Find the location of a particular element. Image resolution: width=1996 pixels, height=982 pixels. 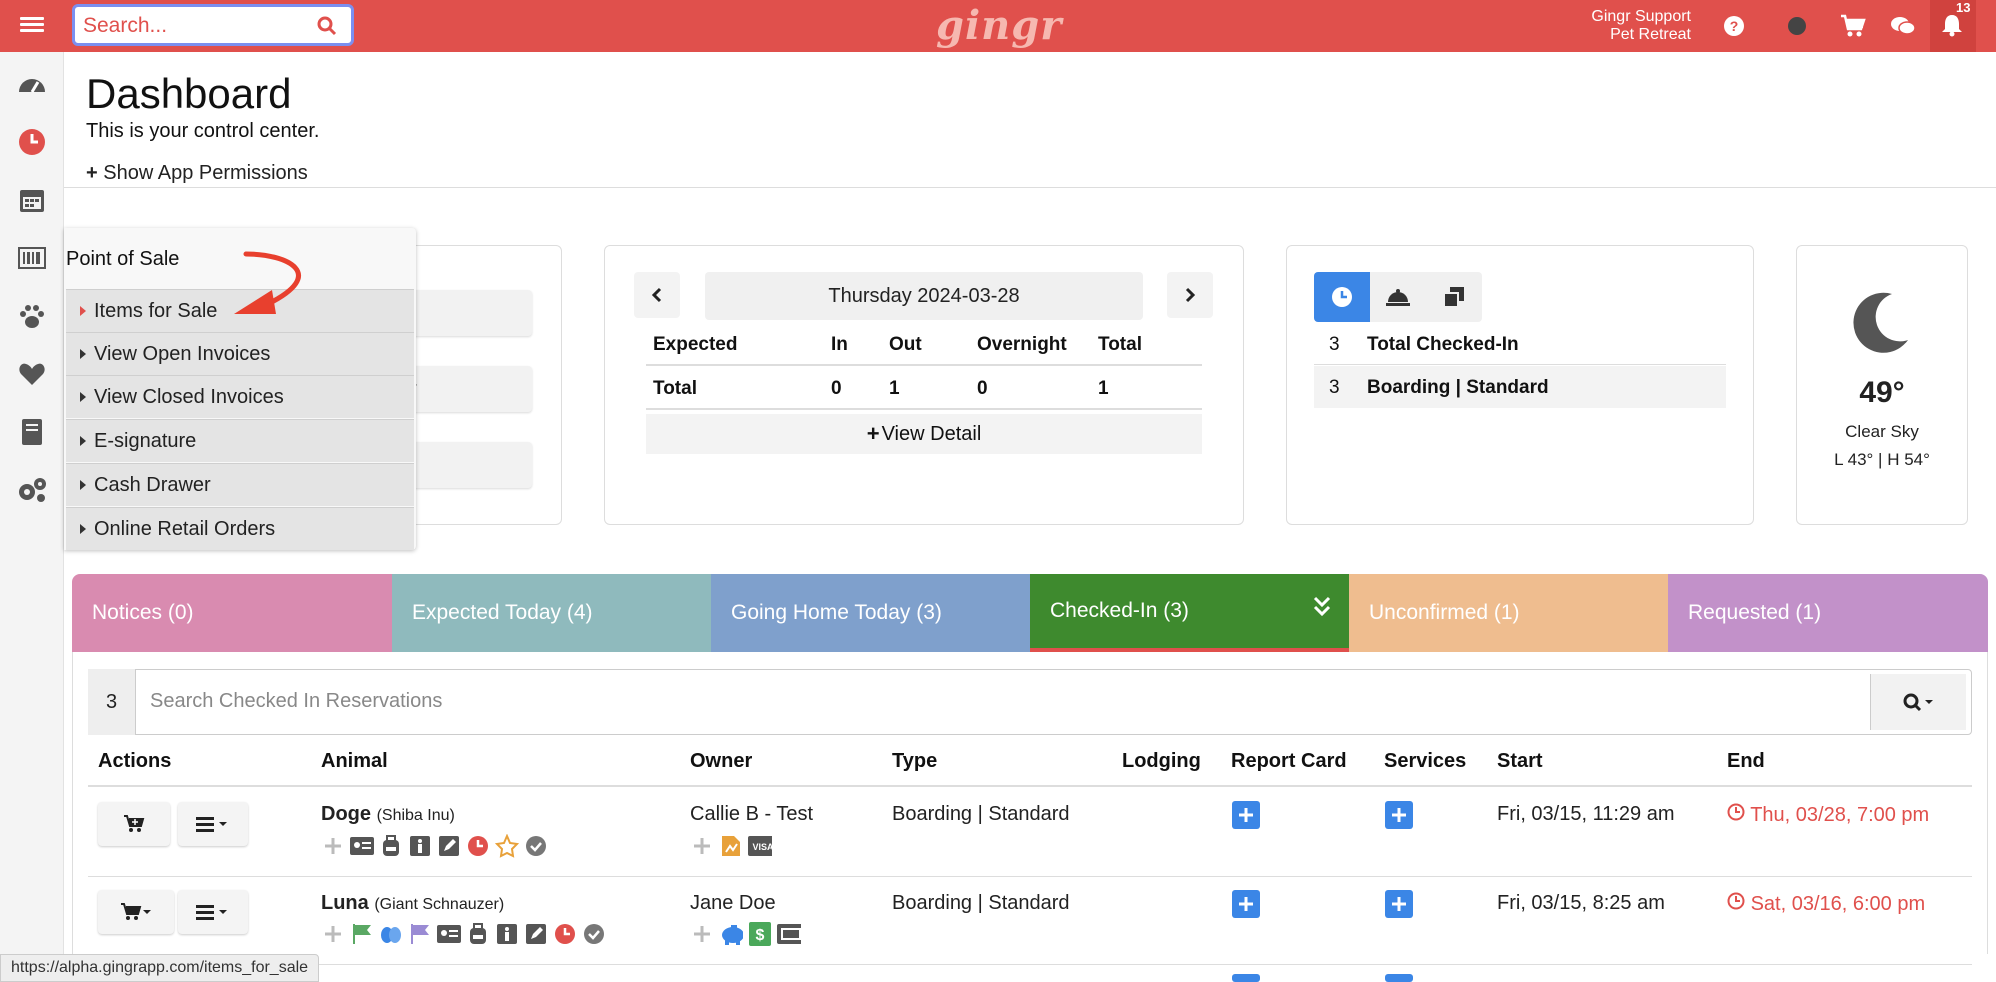

search-icon is located at coordinates (327, 28).